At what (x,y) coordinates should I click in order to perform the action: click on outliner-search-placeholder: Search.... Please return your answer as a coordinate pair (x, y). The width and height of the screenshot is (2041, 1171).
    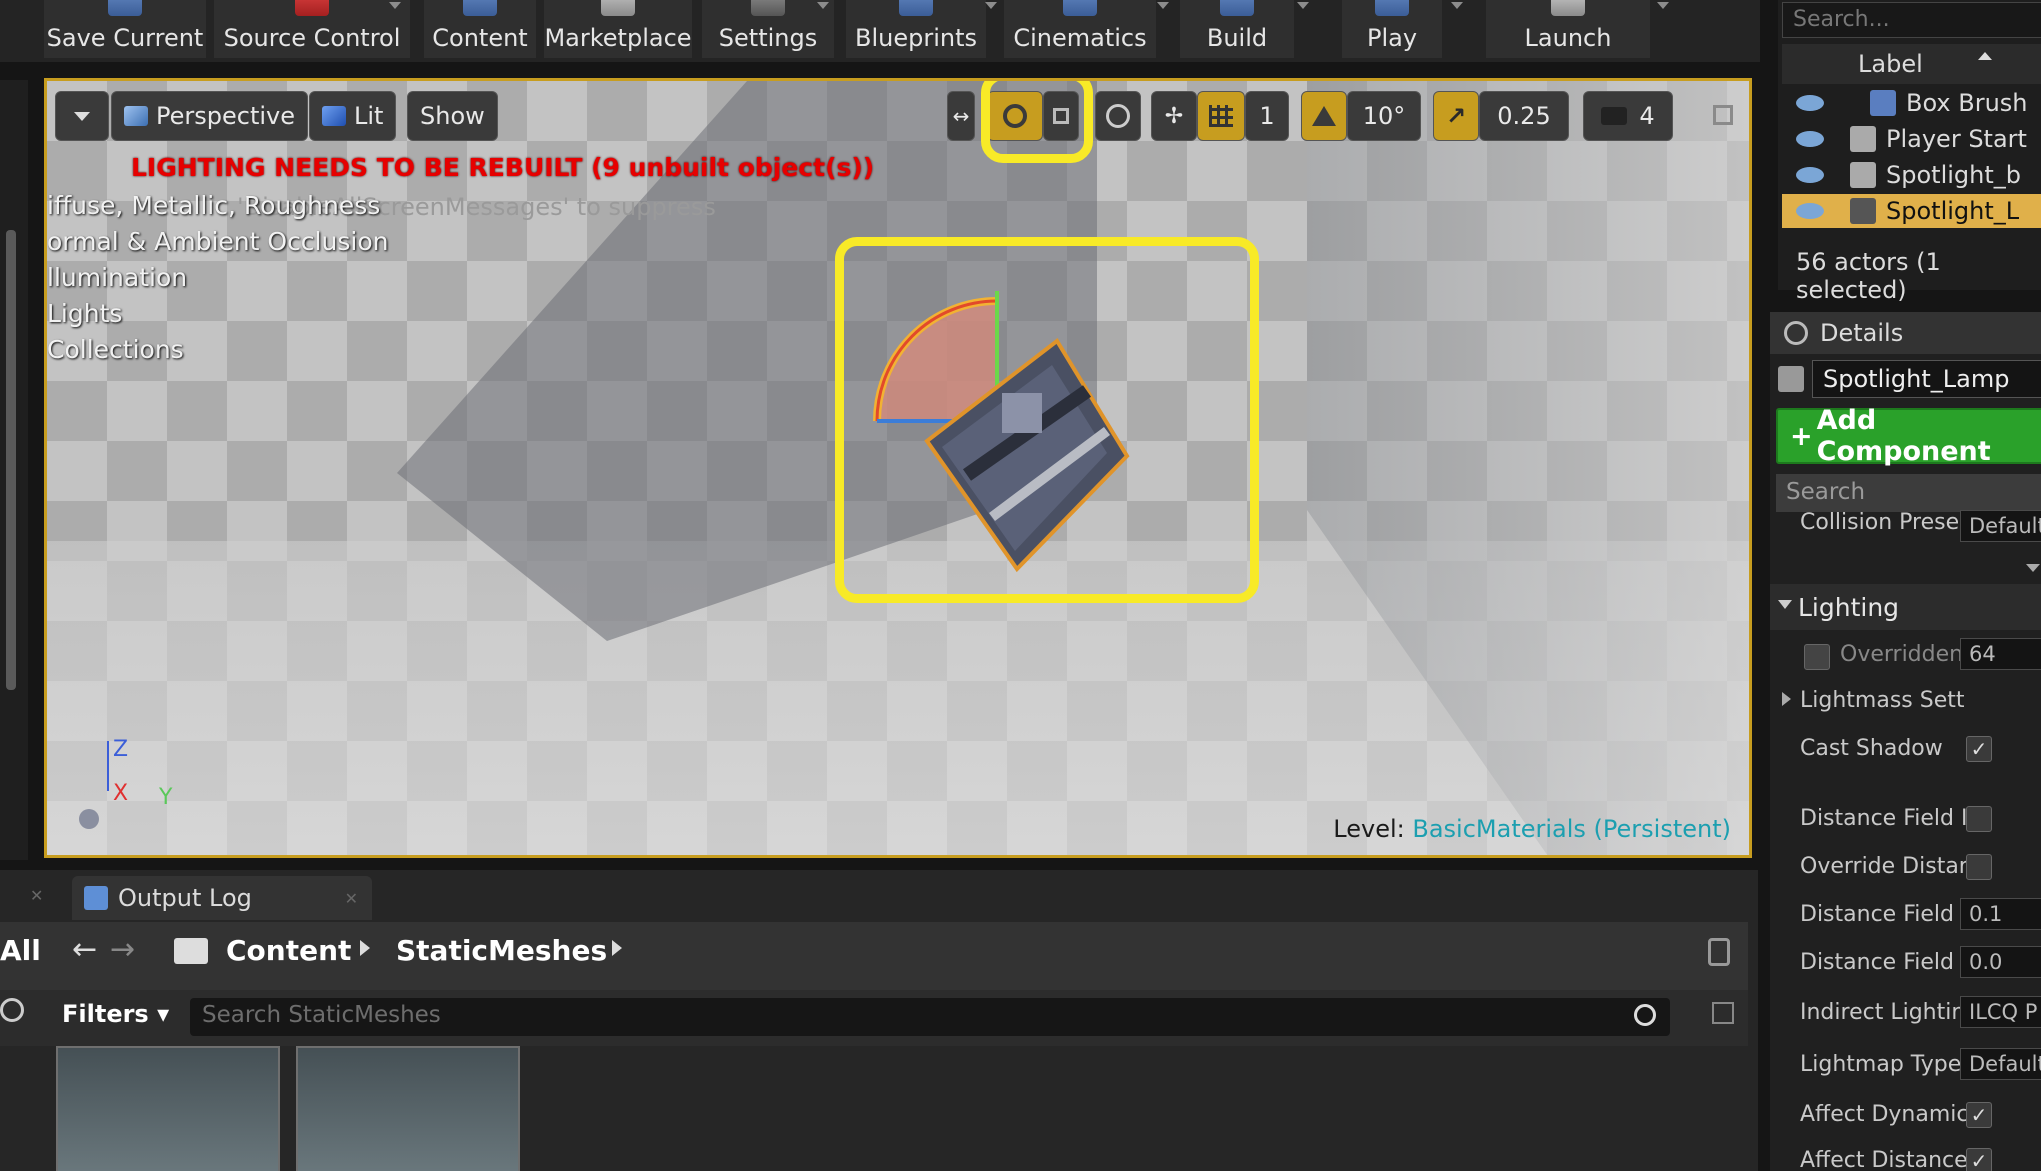
    Looking at the image, I should click on (1841, 19).